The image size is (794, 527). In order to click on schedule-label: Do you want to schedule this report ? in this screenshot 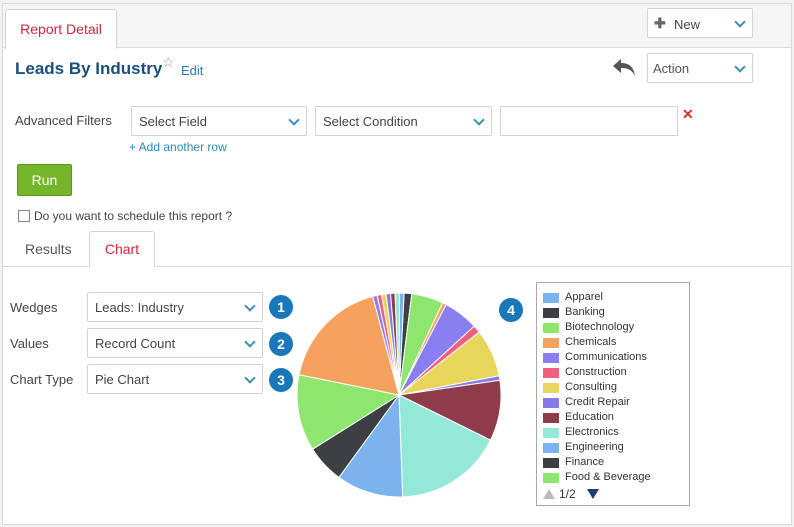, I will do `click(133, 216)`.